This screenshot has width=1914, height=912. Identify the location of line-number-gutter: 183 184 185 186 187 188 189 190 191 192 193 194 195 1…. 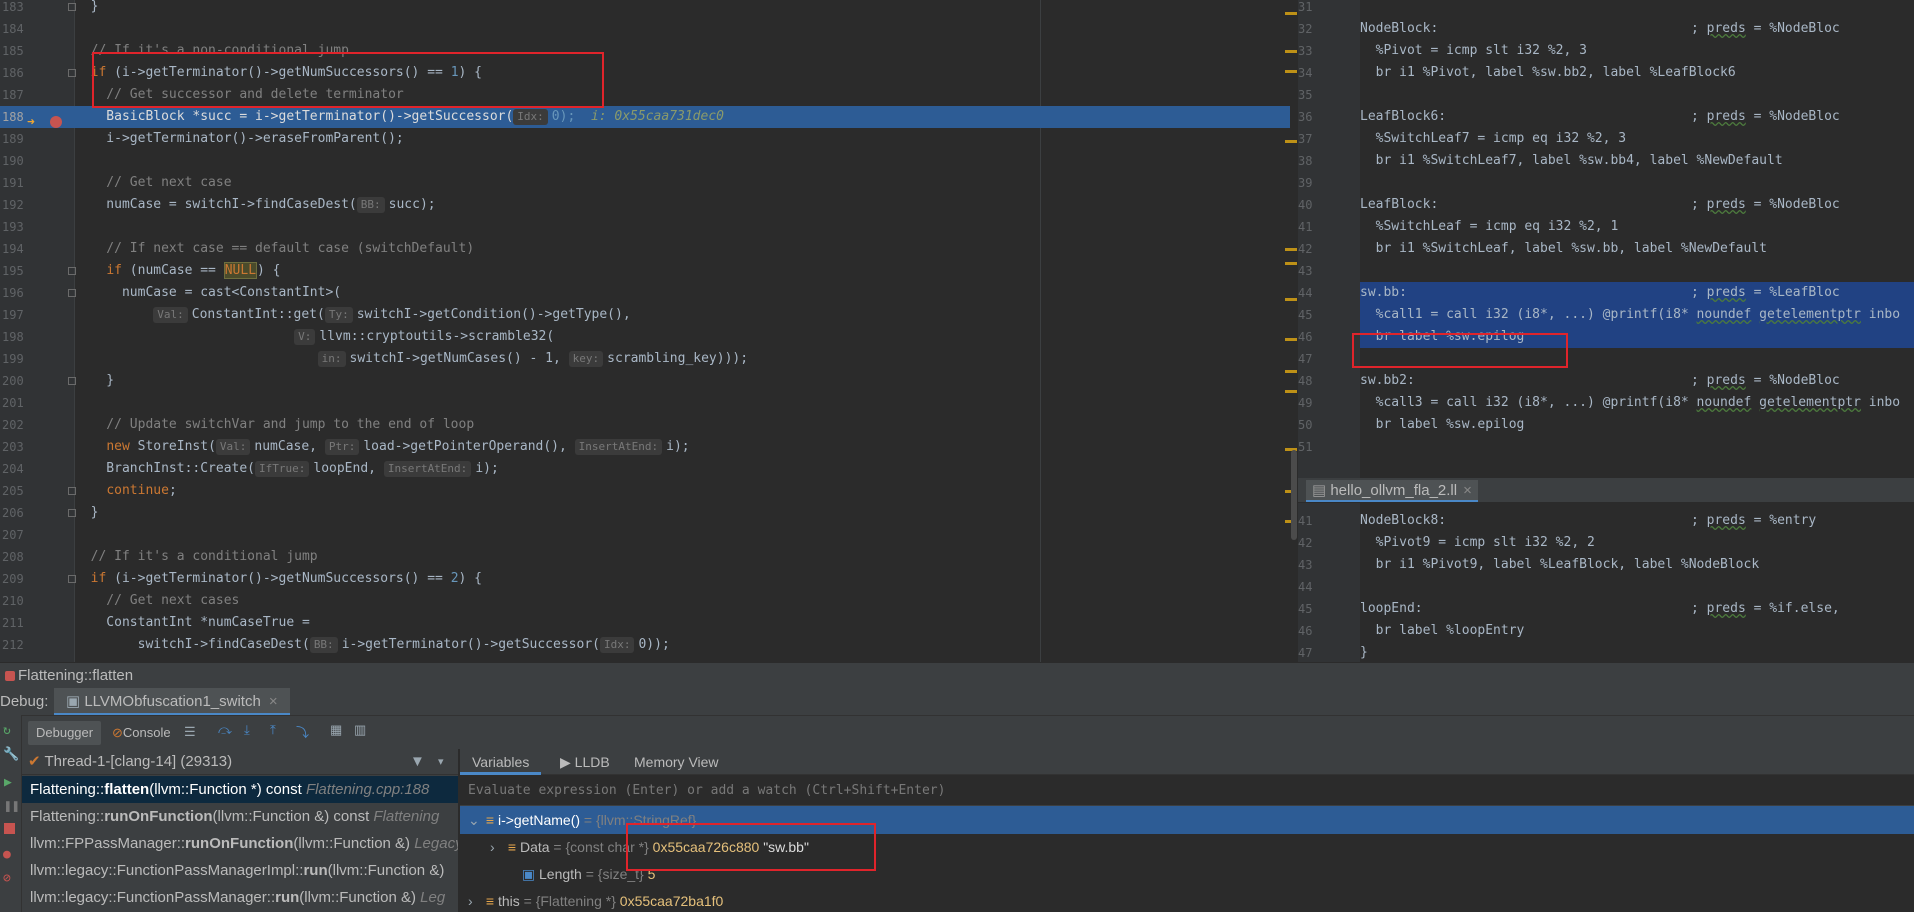
(38, 331).